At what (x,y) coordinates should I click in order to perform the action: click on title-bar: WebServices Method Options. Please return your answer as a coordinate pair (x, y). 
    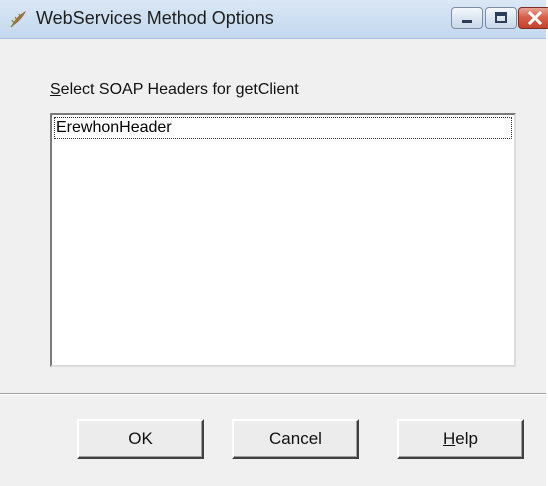
    Looking at the image, I should click on (274, 19).